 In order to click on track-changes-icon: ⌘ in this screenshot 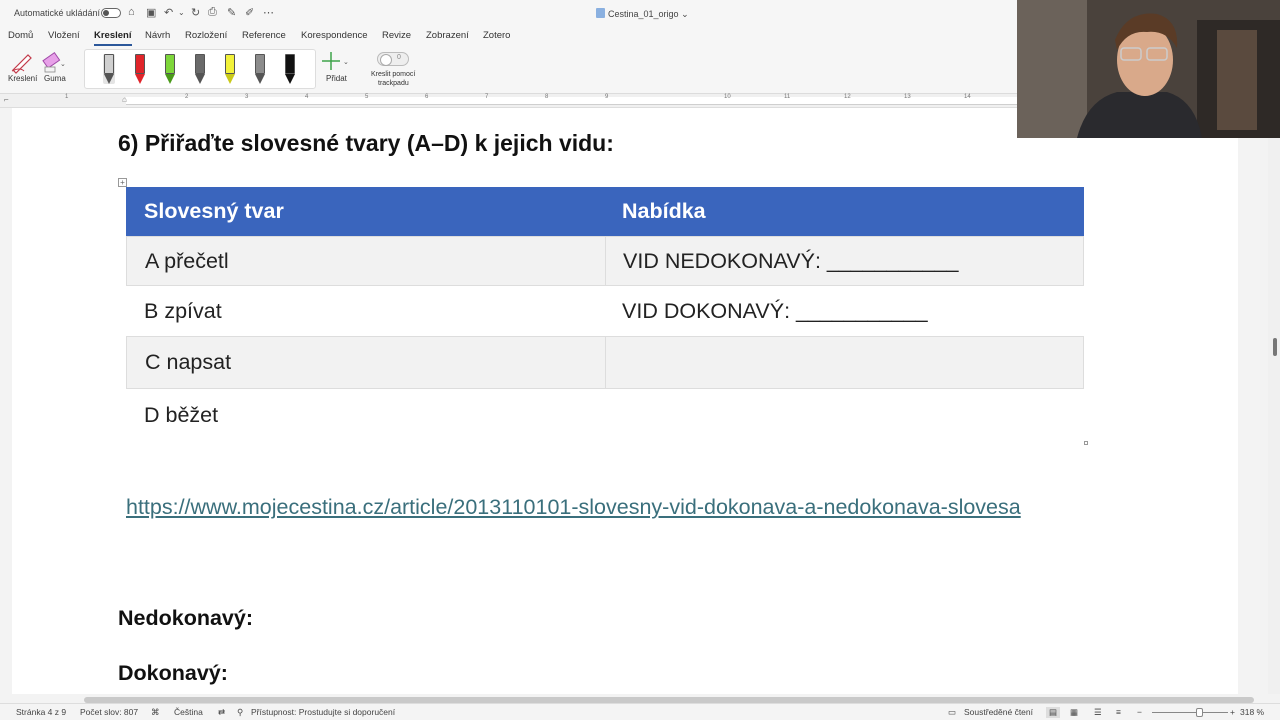, I will do `click(155, 712)`.